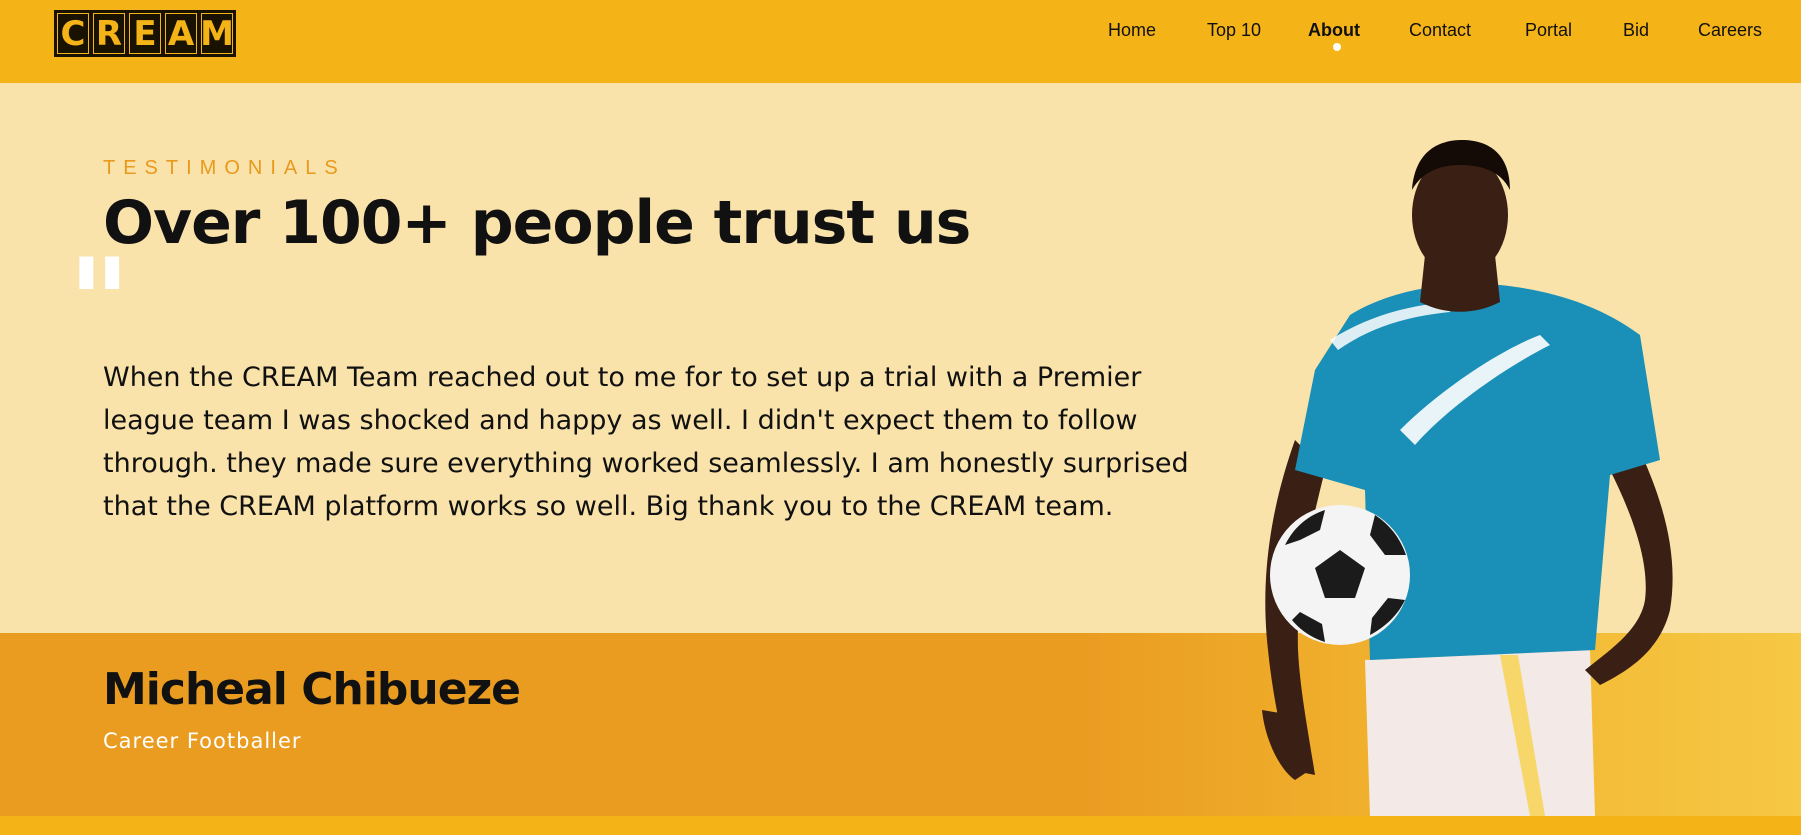 Image resolution: width=1801 pixels, height=835 pixels. Describe the element at coordinates (486, 223) in the screenshot. I see `headline-bold: 100+ people` at that location.